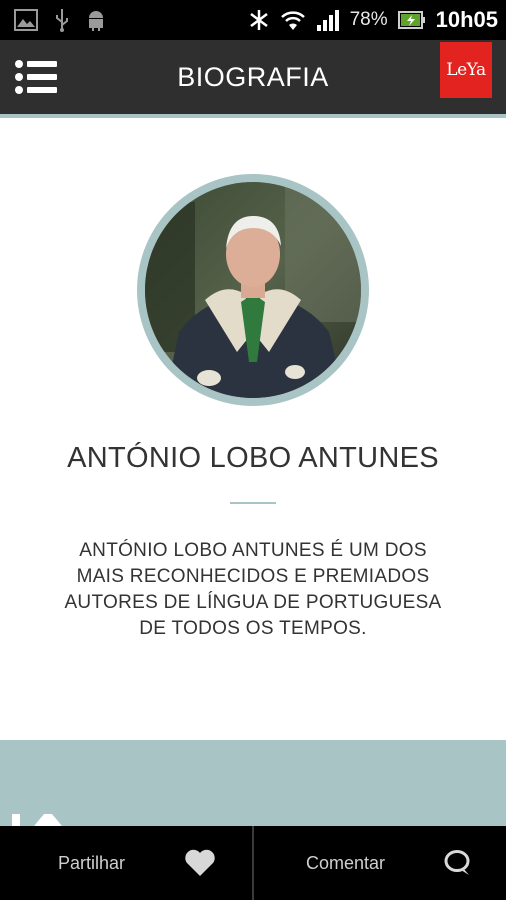 Image resolution: width=506 pixels, height=900 pixels. I want to click on battery-charging-icon, so click(411, 20).